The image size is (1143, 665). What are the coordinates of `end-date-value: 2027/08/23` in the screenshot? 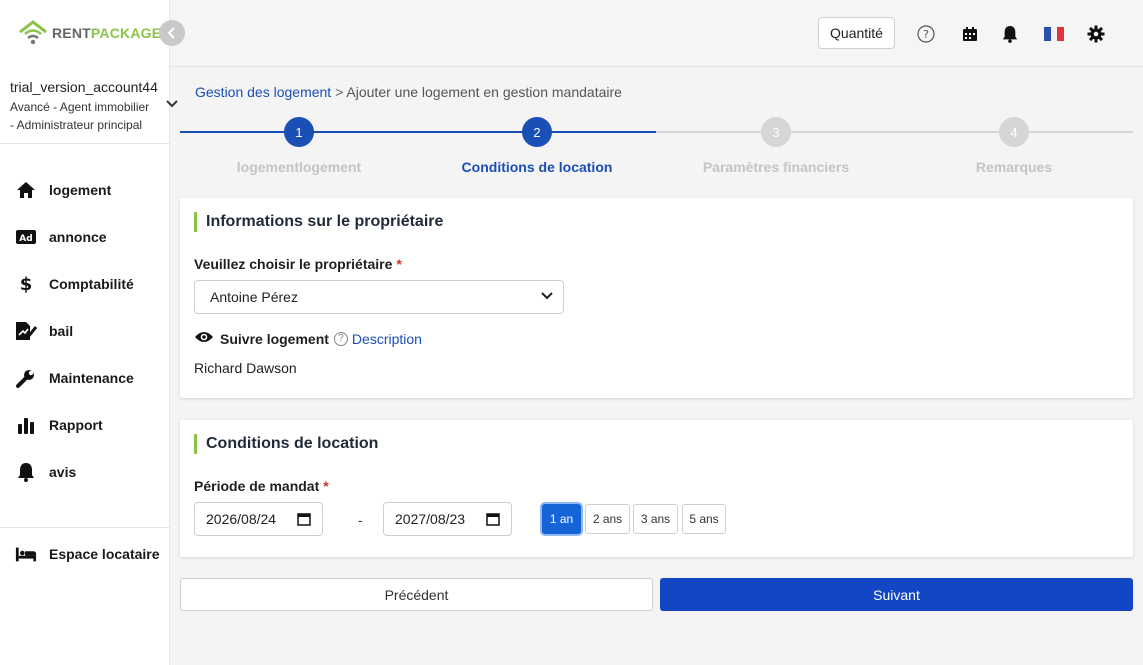 It's located at (430, 519).